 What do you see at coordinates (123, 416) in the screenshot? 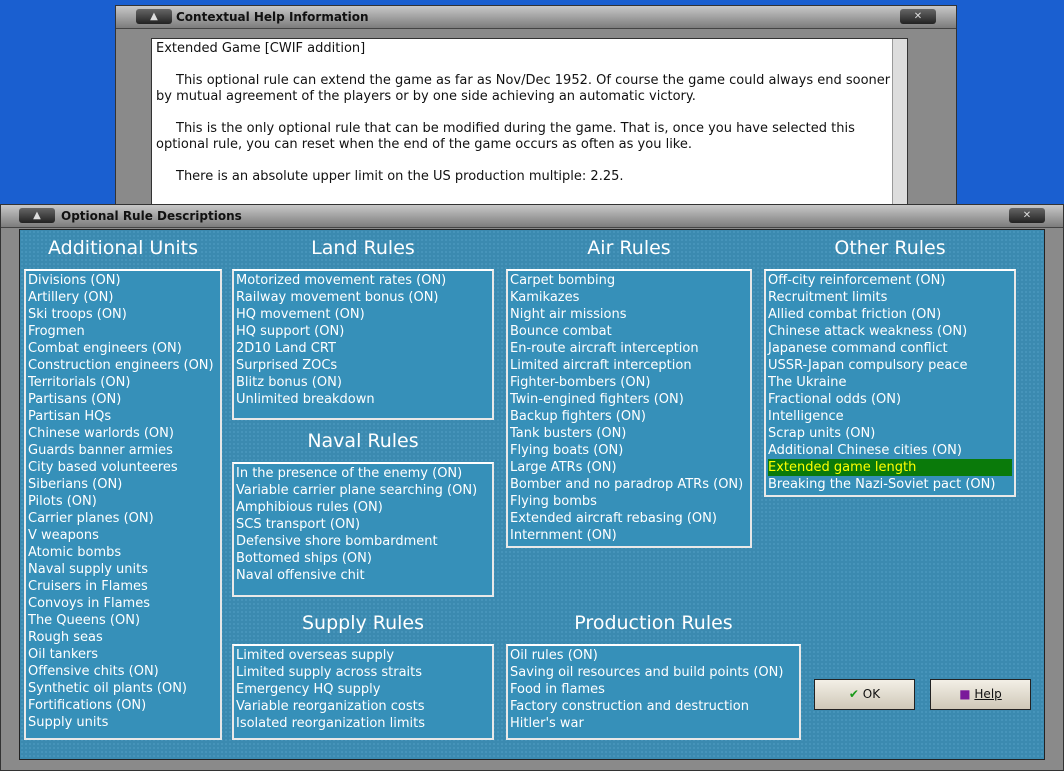
I see `rule-item: Partisan HQs` at bounding box center [123, 416].